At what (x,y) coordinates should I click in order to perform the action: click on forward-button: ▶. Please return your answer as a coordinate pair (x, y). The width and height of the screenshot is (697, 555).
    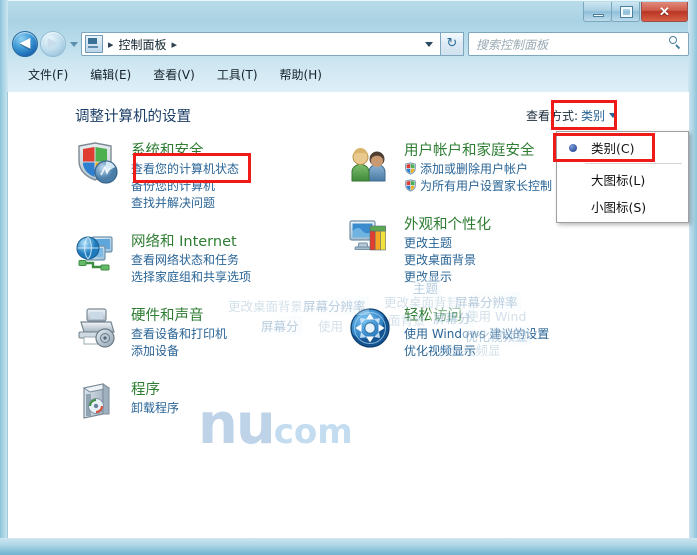
    Looking at the image, I should click on (53, 44).